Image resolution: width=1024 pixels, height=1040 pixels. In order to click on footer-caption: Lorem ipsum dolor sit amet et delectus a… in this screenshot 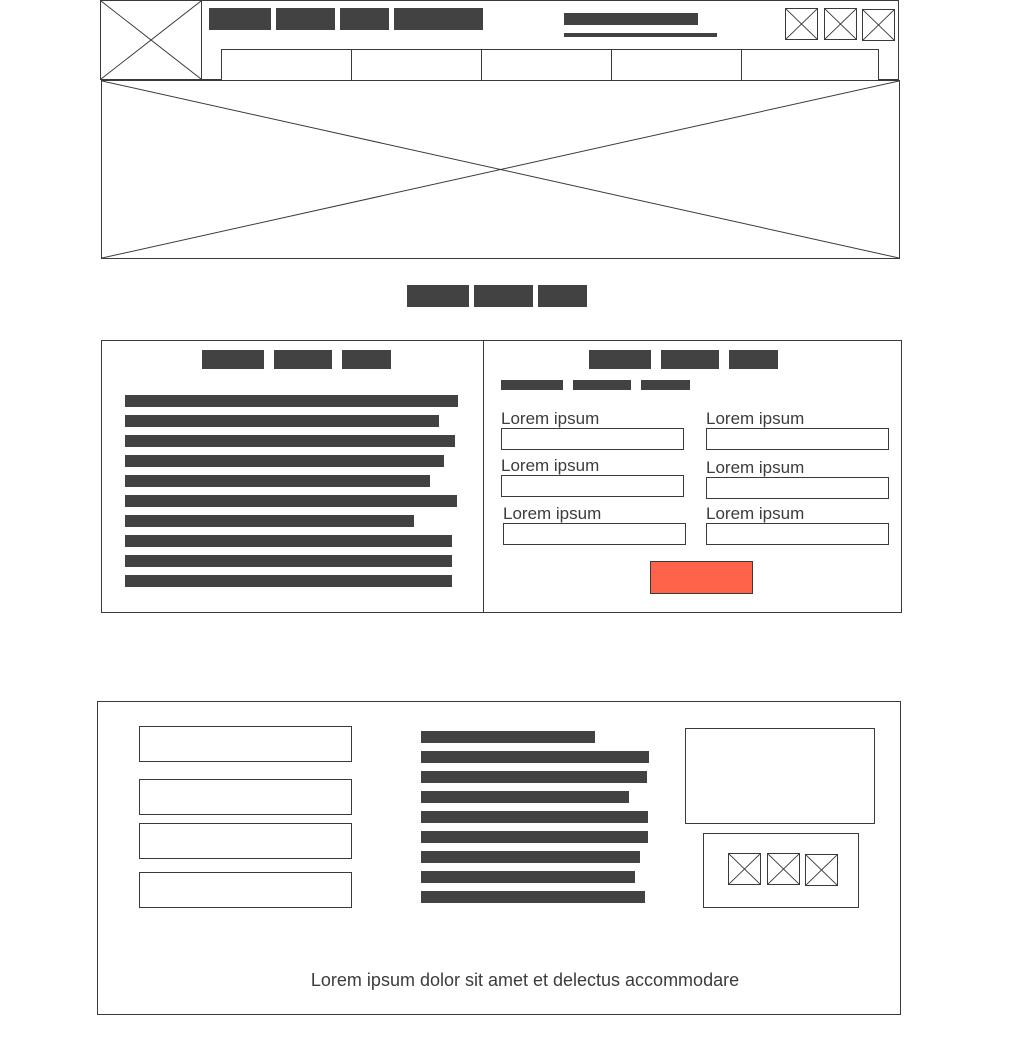, I will do `click(525, 980)`.